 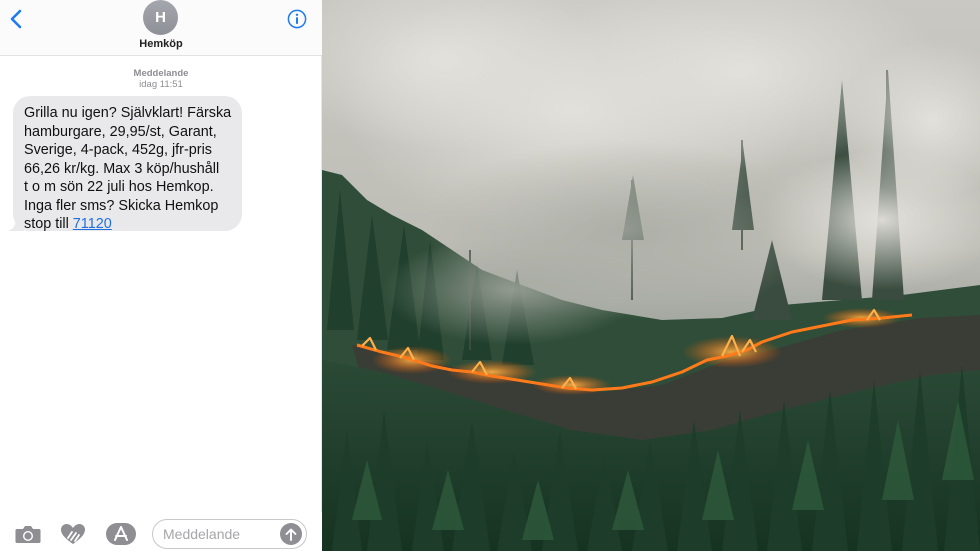 What do you see at coordinates (297, 19) in the screenshot?
I see `info-icon` at bounding box center [297, 19].